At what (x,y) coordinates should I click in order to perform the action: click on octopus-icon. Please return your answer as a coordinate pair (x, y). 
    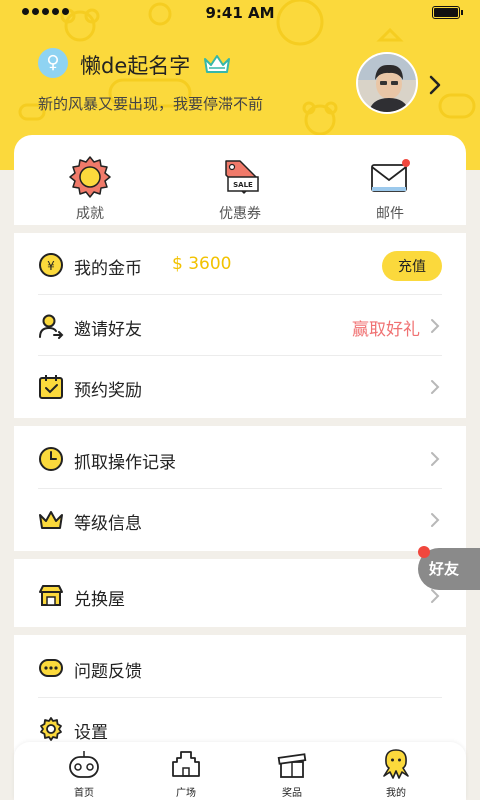
    Looking at the image, I should click on (396, 764).